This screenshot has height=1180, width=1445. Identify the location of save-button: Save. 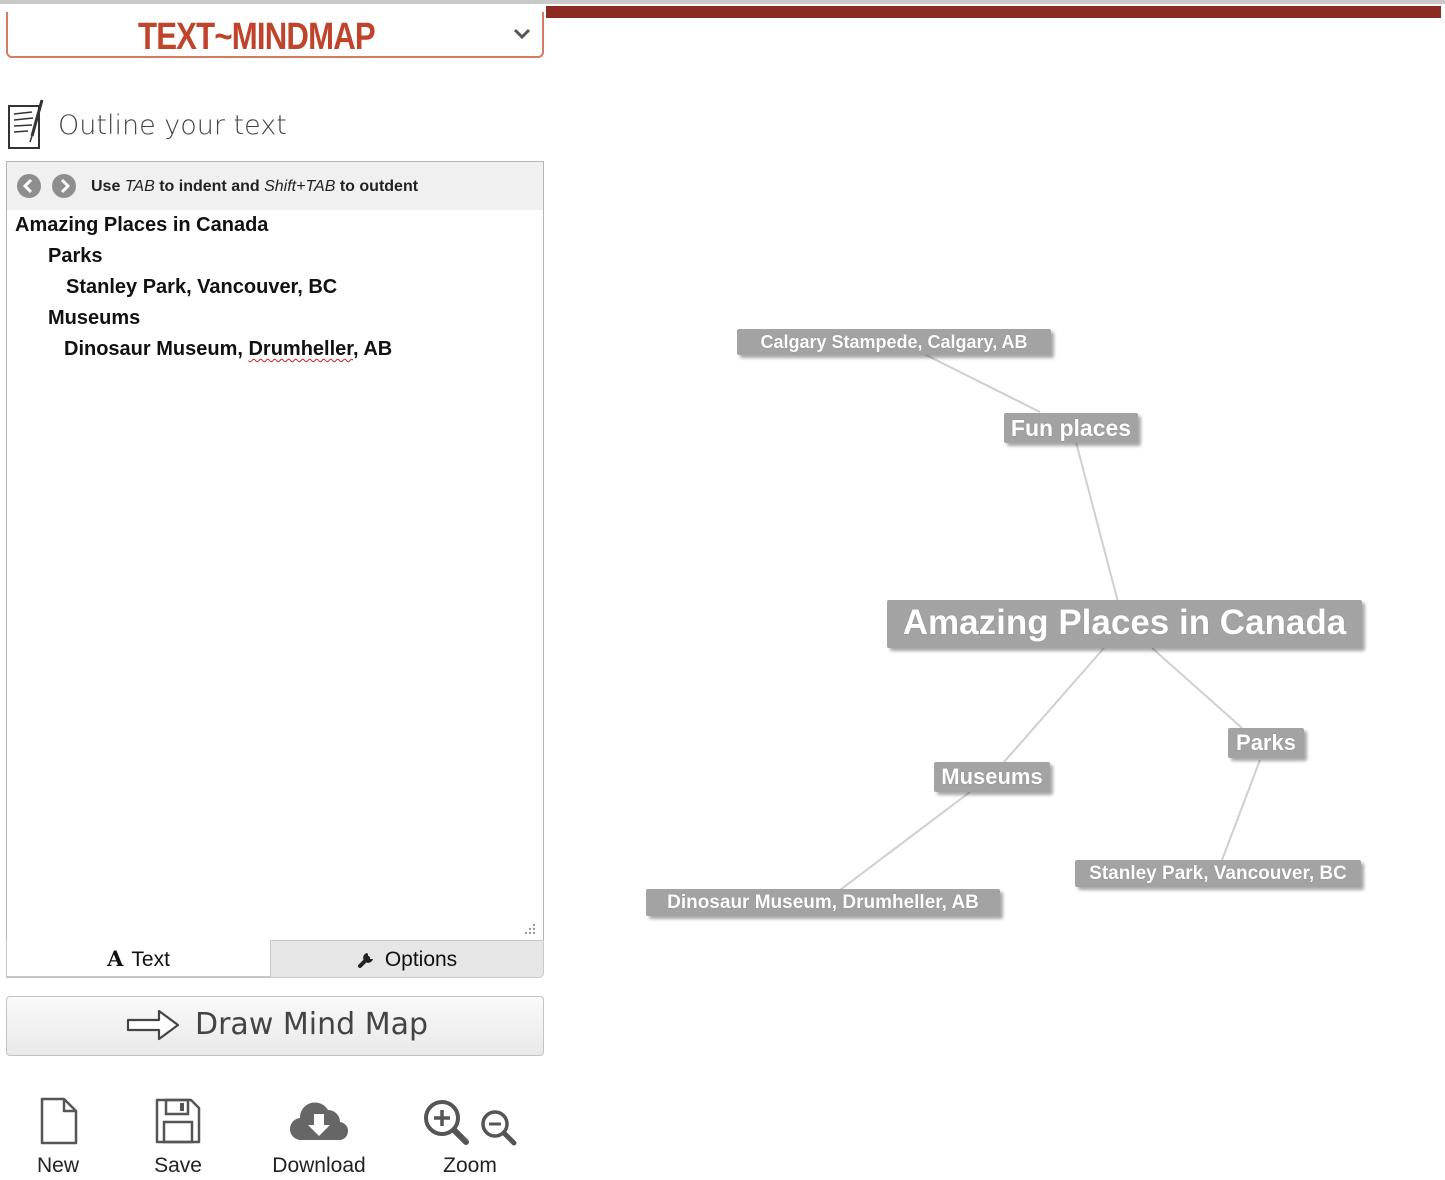
(178, 1137).